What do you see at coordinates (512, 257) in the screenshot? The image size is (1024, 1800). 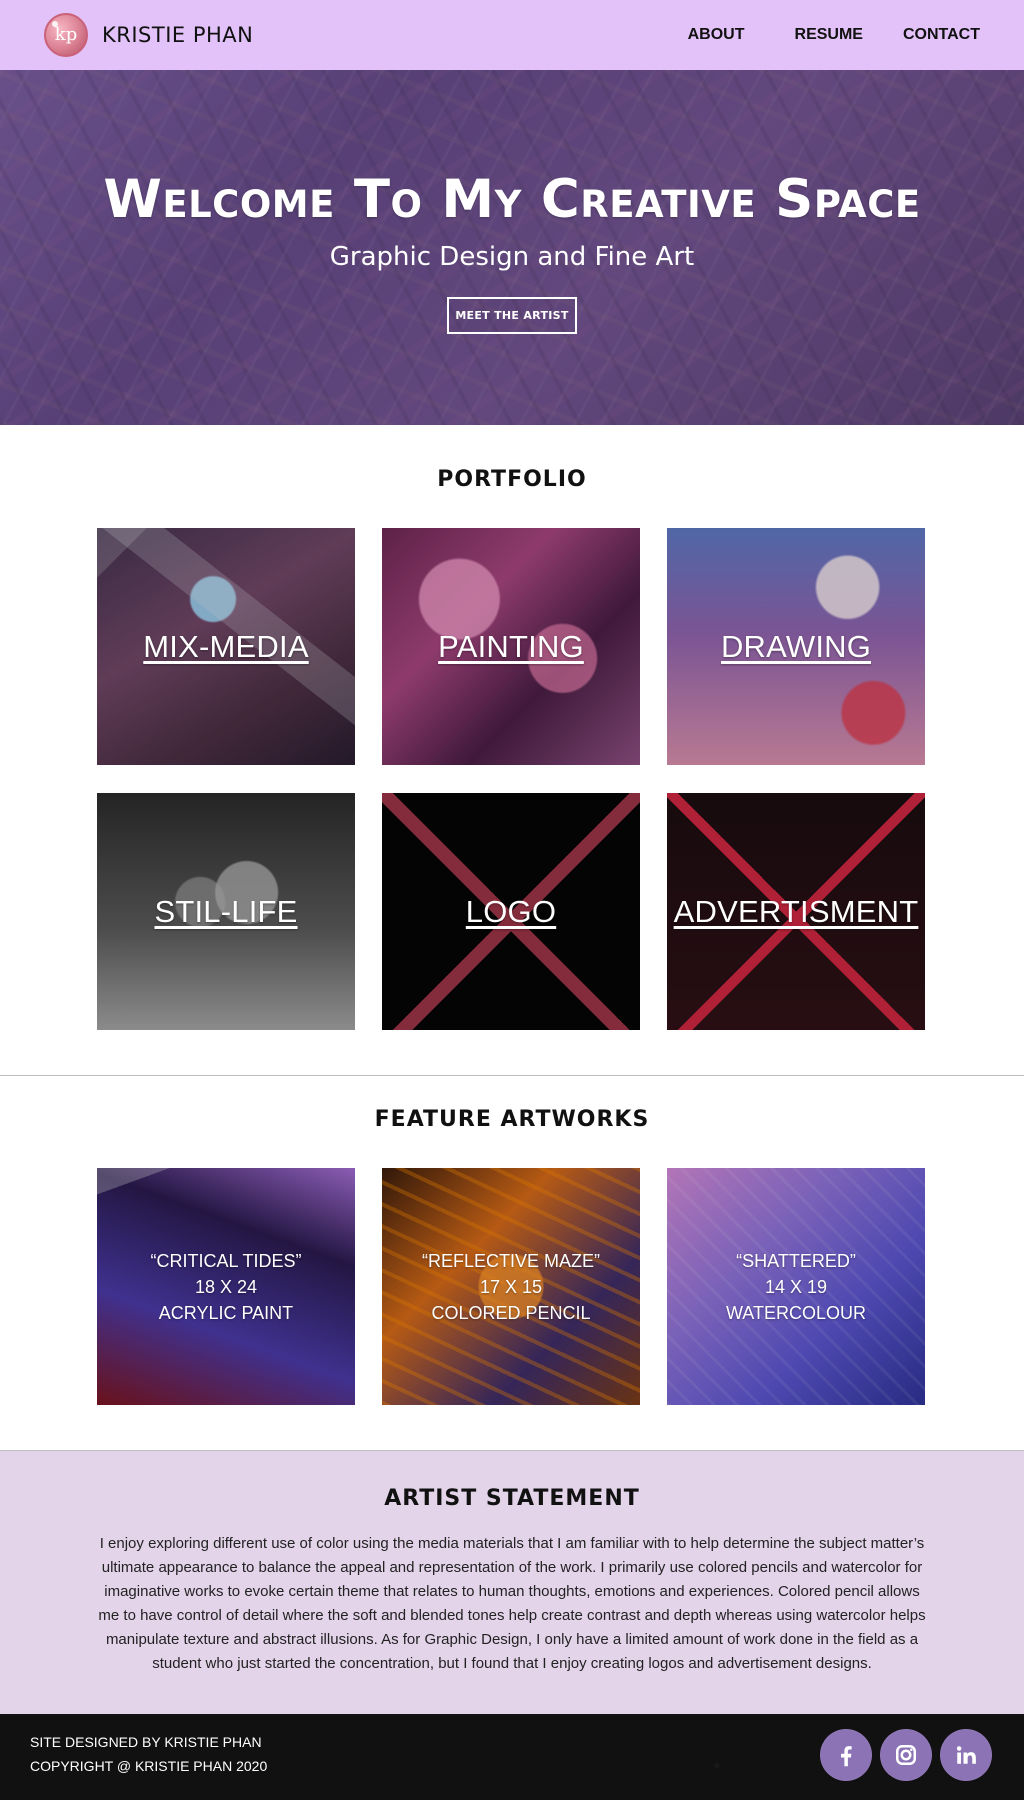 I see `hero-subtitle: Graphic Design and Fine Art` at bounding box center [512, 257].